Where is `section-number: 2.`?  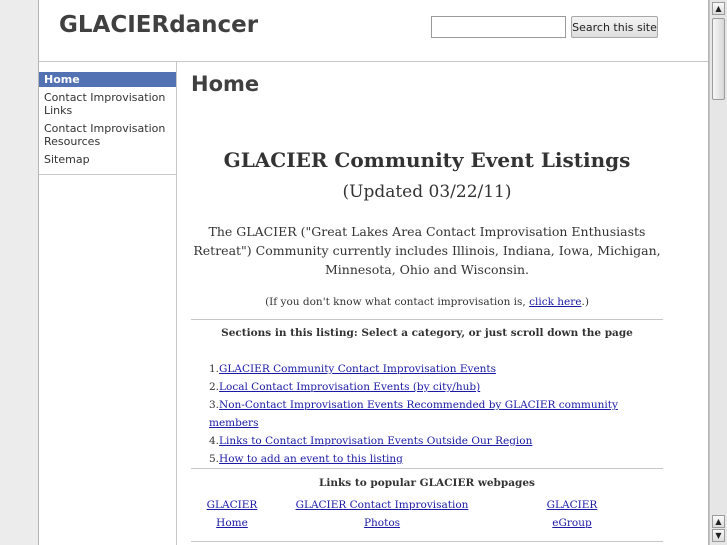
section-number: 2. is located at coordinates (214, 387).